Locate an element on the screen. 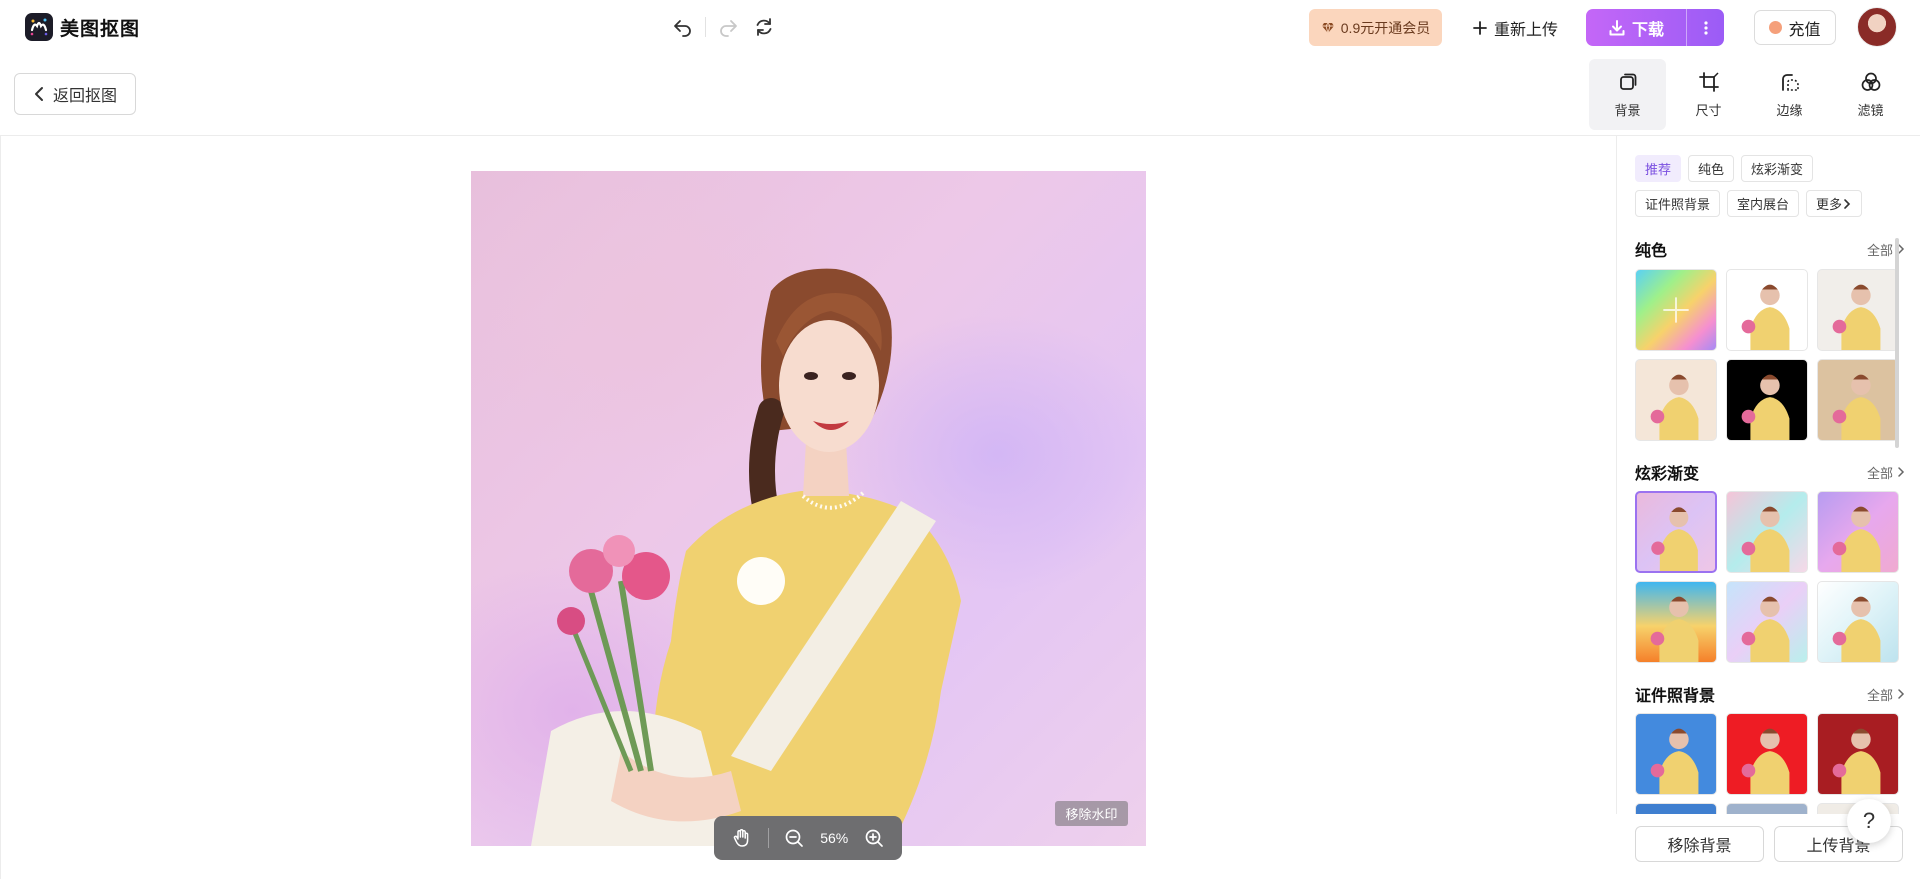  redo-button is located at coordinates (728, 27).